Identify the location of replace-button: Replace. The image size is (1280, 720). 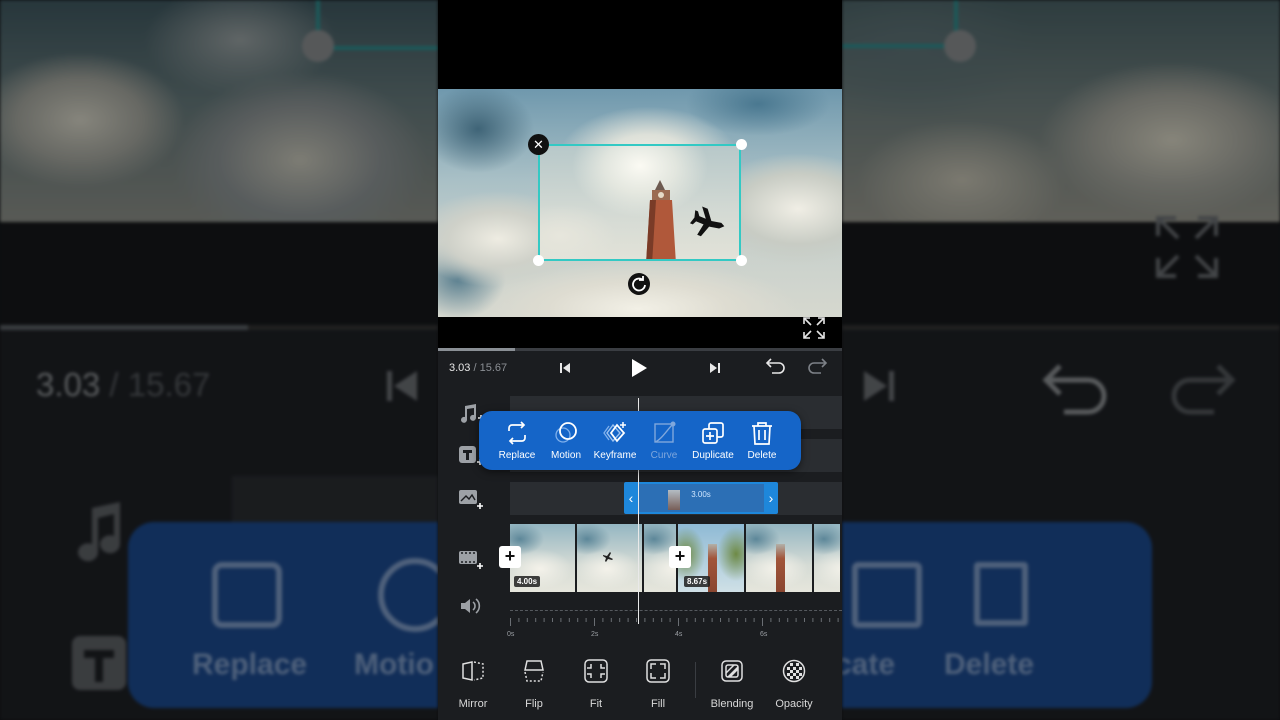
(517, 440).